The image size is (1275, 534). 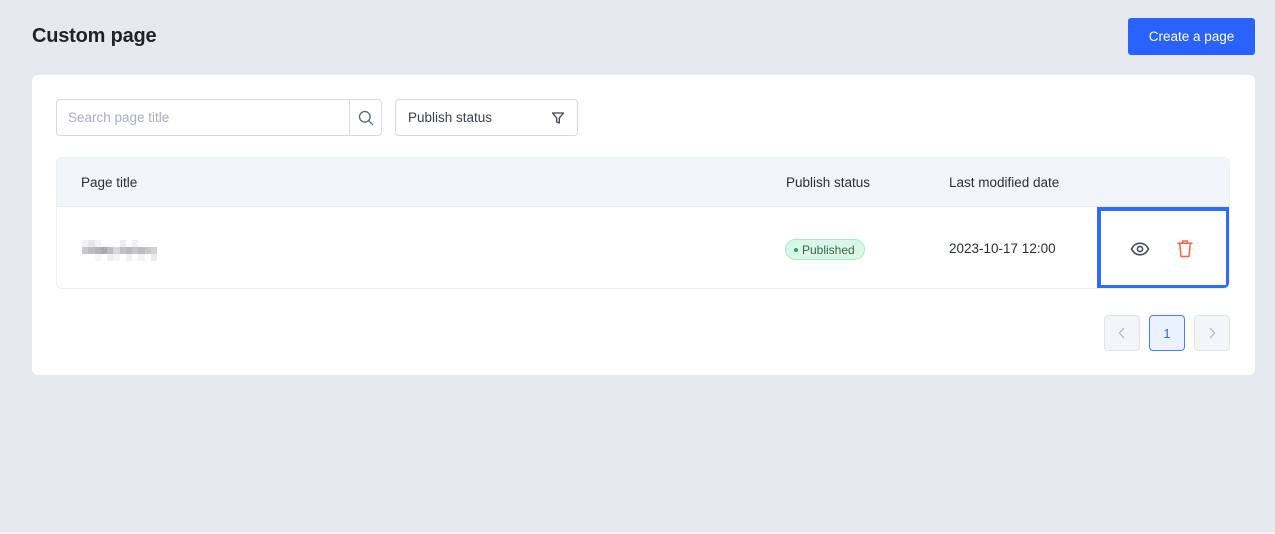 What do you see at coordinates (796, 249) in the screenshot?
I see `status-dot-icon` at bounding box center [796, 249].